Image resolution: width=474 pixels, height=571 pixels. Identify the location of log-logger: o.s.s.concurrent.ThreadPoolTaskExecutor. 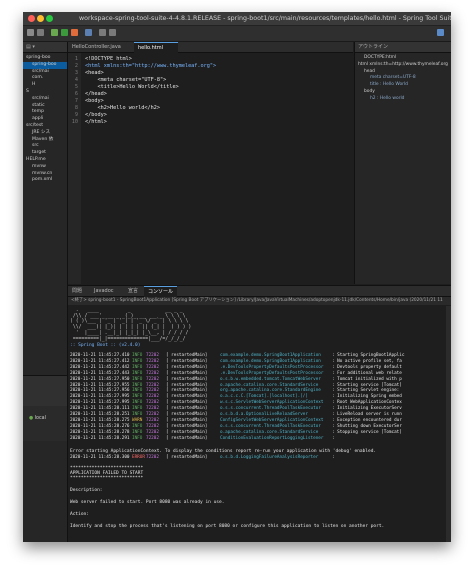
(270, 426).